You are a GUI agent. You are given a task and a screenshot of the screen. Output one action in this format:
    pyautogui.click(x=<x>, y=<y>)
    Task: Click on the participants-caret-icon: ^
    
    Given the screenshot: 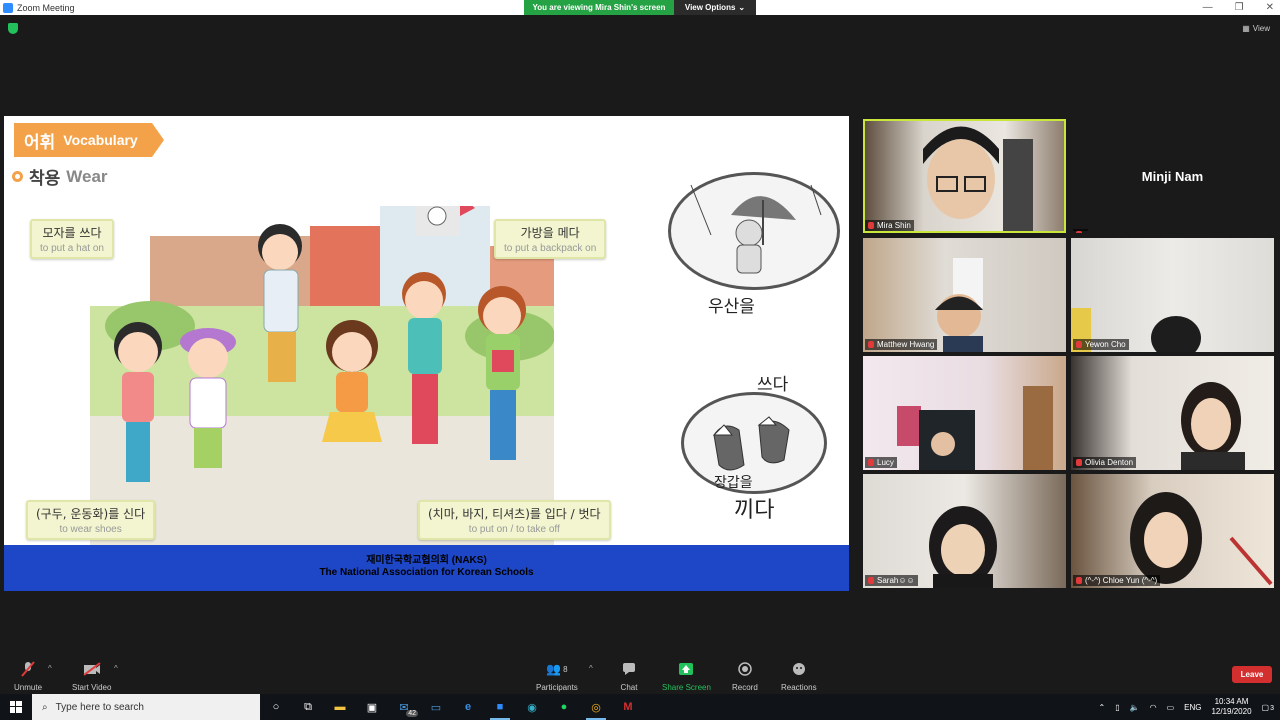 What is the action you would take?
    pyautogui.click(x=591, y=668)
    